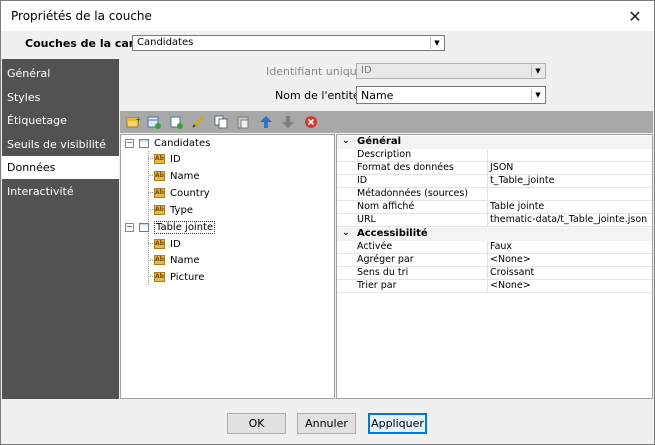 The height and width of the screenshot is (445, 655). What do you see at coordinates (187, 277) in the screenshot?
I see `tree-field-label: Picture` at bounding box center [187, 277].